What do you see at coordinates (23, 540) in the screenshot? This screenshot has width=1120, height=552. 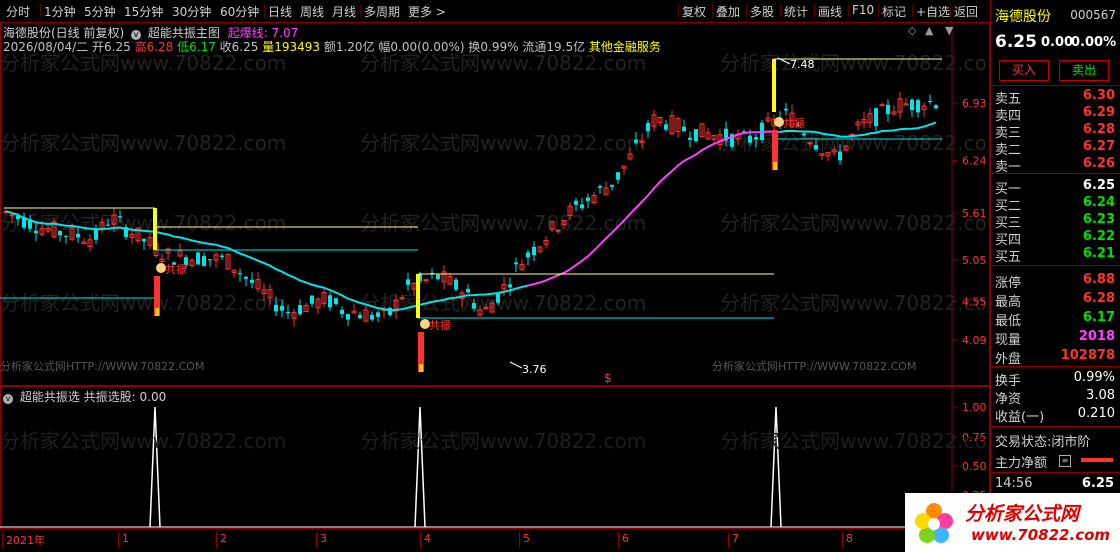 I see `time-axis-label-0: 2021年` at bounding box center [23, 540].